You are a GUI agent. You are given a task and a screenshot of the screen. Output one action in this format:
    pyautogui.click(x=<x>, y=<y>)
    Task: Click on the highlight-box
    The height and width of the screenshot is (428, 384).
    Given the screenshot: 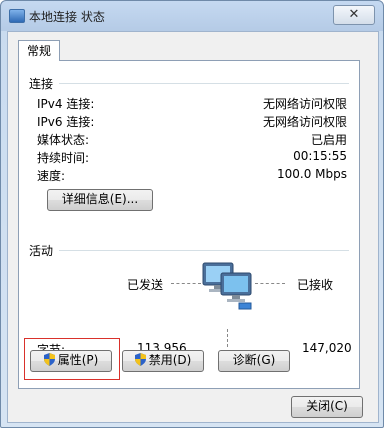 What is the action you would take?
    pyautogui.click(x=72, y=359)
    